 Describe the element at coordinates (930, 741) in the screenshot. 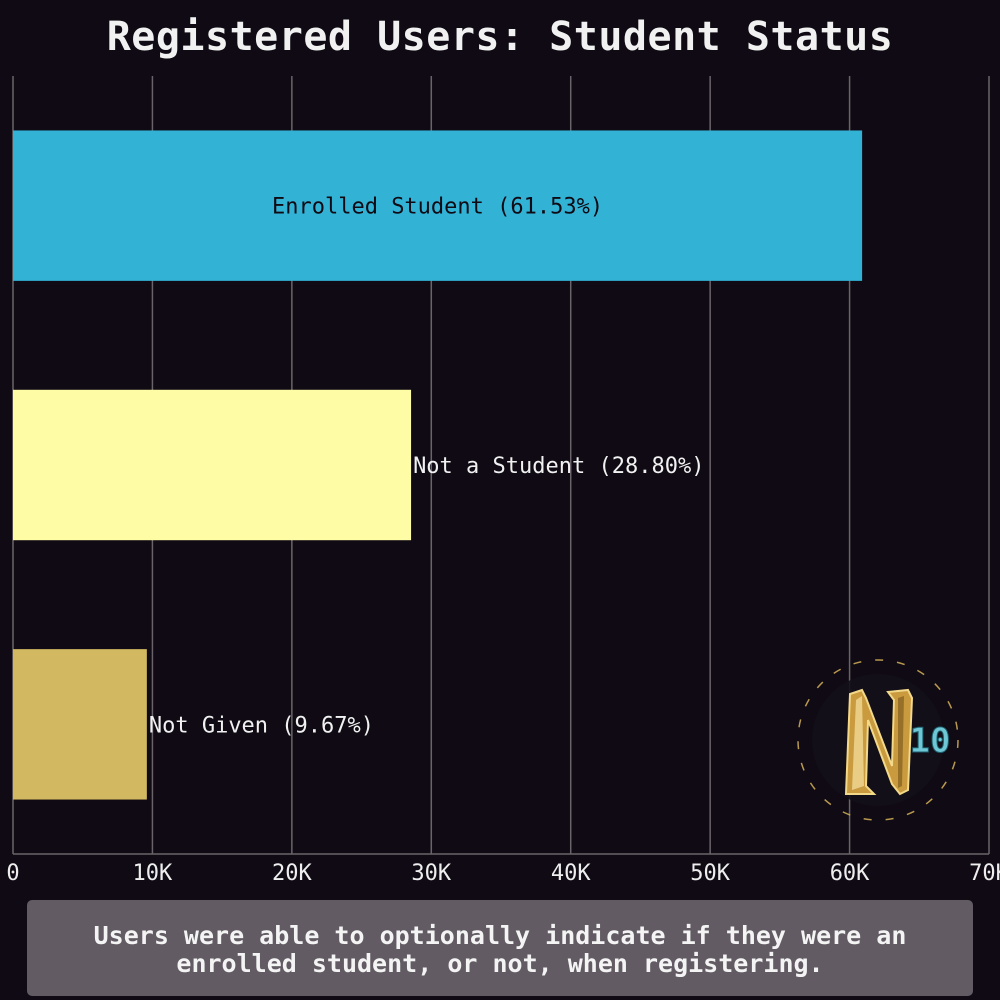

I see `logo-number: 10` at that location.